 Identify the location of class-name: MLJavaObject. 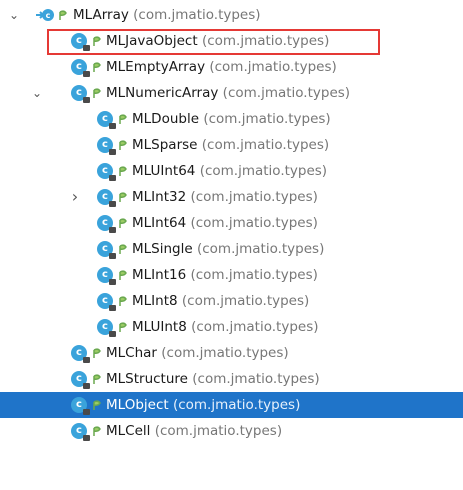
(152, 41).